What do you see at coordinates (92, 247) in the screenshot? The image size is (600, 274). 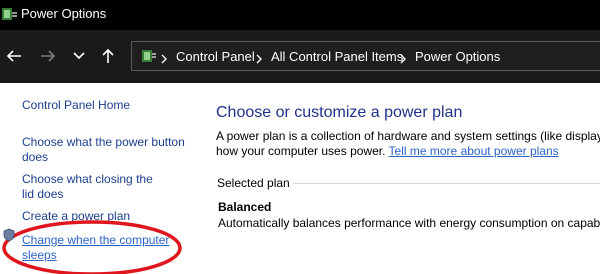 I see `annotation-circle` at bounding box center [92, 247].